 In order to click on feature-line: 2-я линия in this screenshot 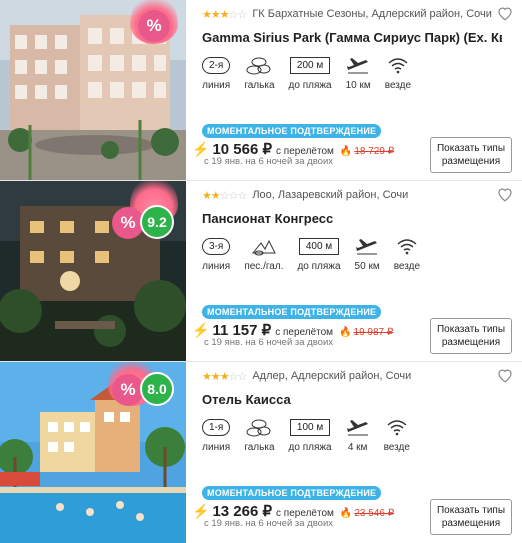, I will do `click(216, 72)`.